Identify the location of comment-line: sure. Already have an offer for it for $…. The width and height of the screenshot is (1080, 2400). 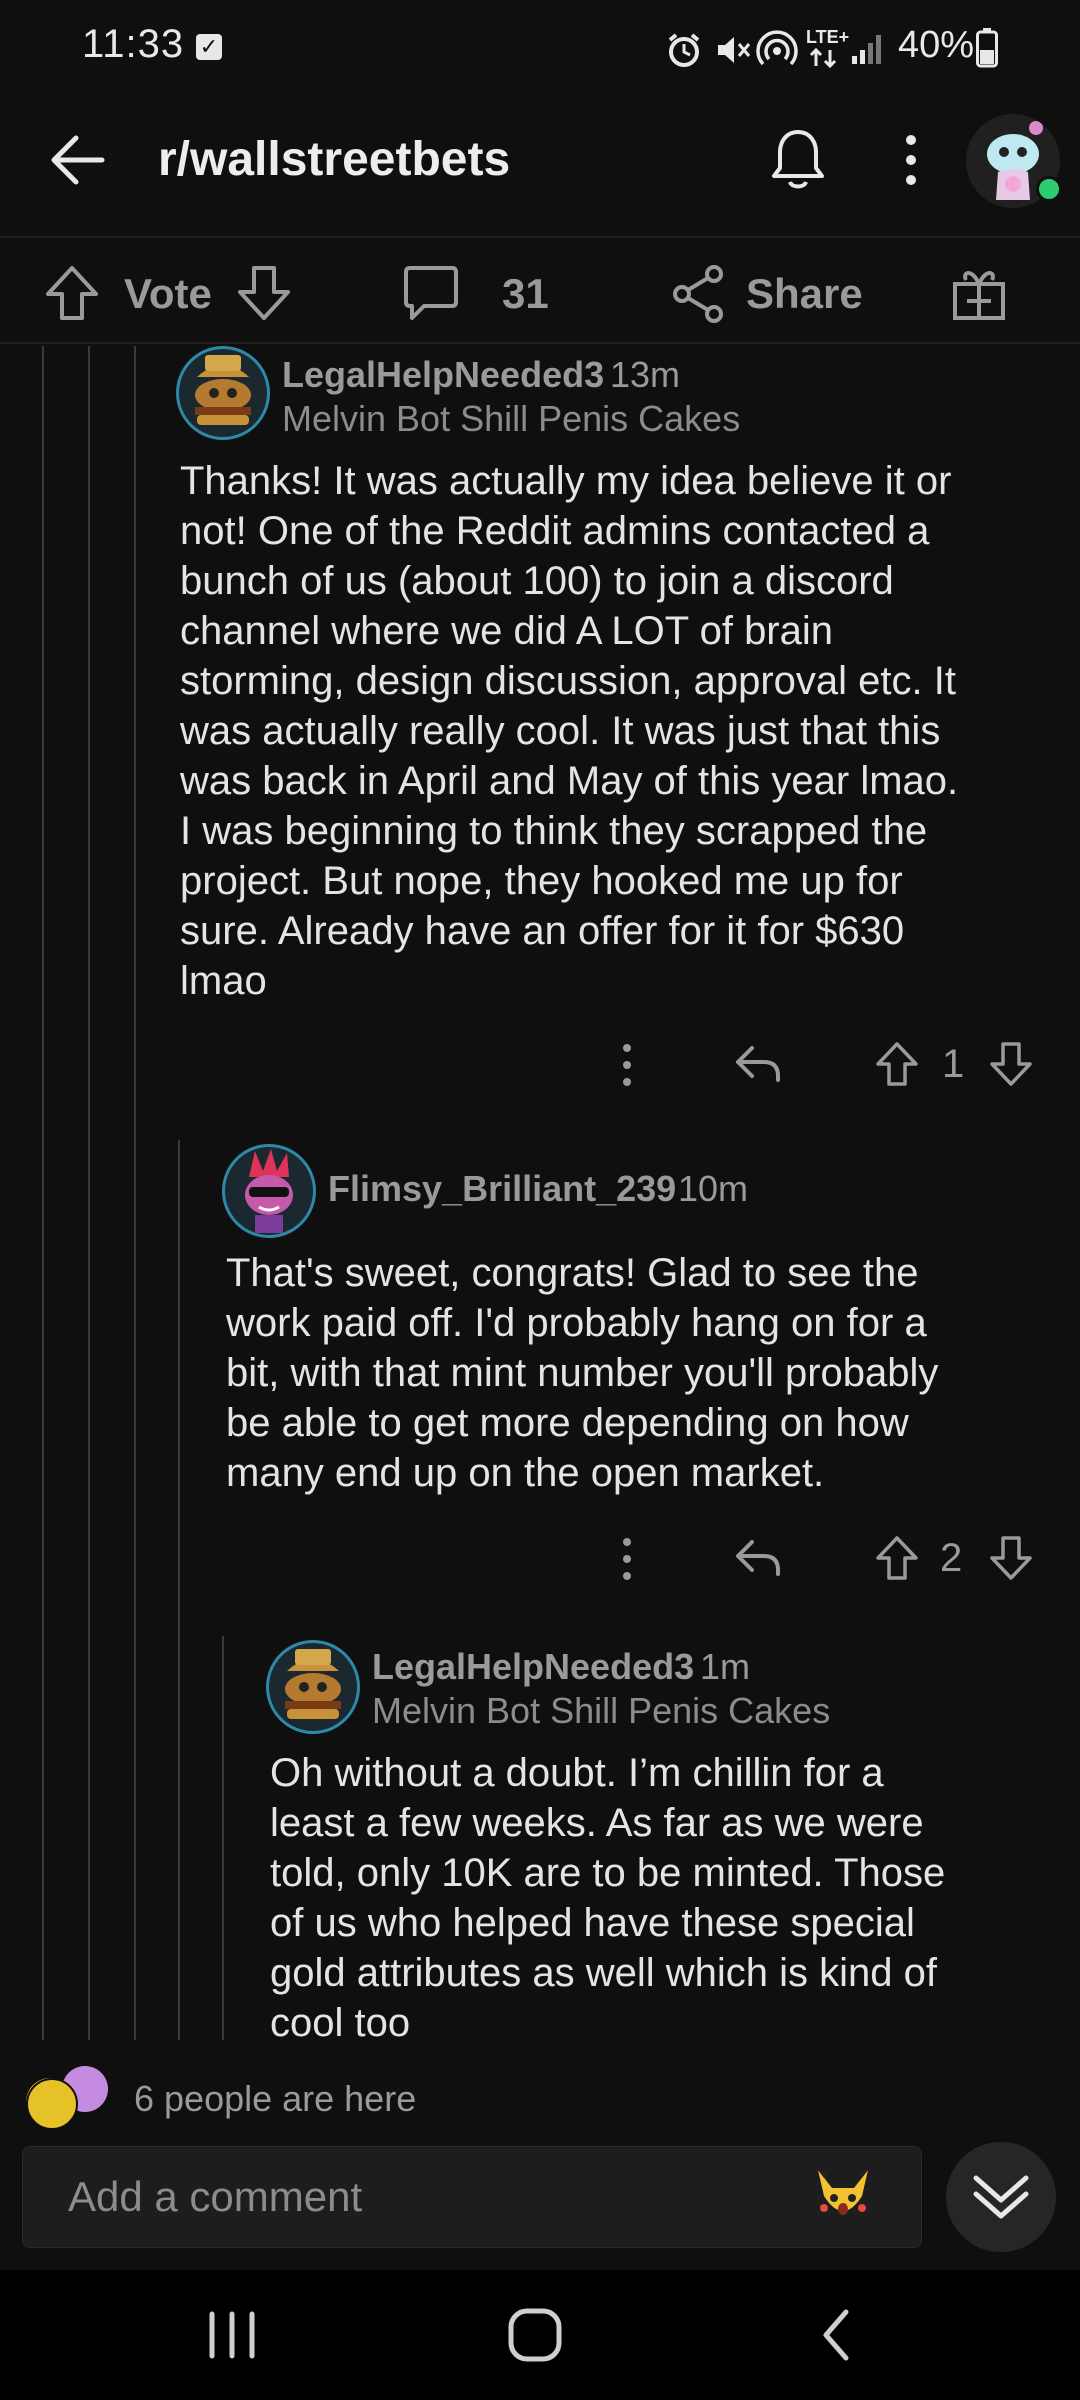
(542, 931).